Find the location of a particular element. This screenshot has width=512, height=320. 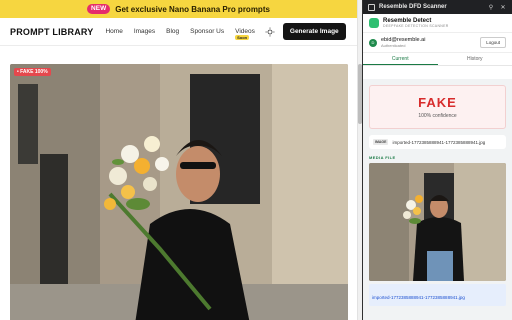

fake-result-badge: • FAKE 100% is located at coordinates (32, 72).